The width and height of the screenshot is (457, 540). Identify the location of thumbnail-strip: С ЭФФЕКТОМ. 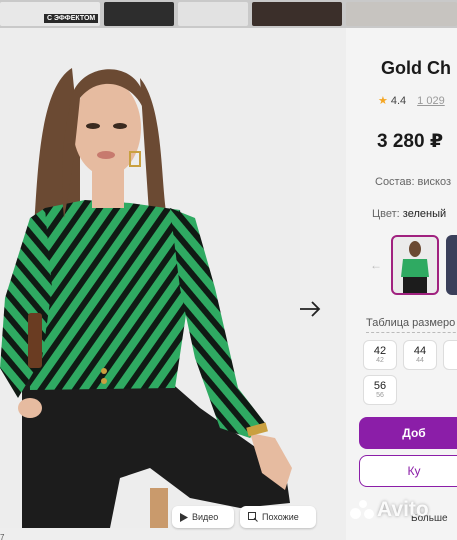
(228, 14).